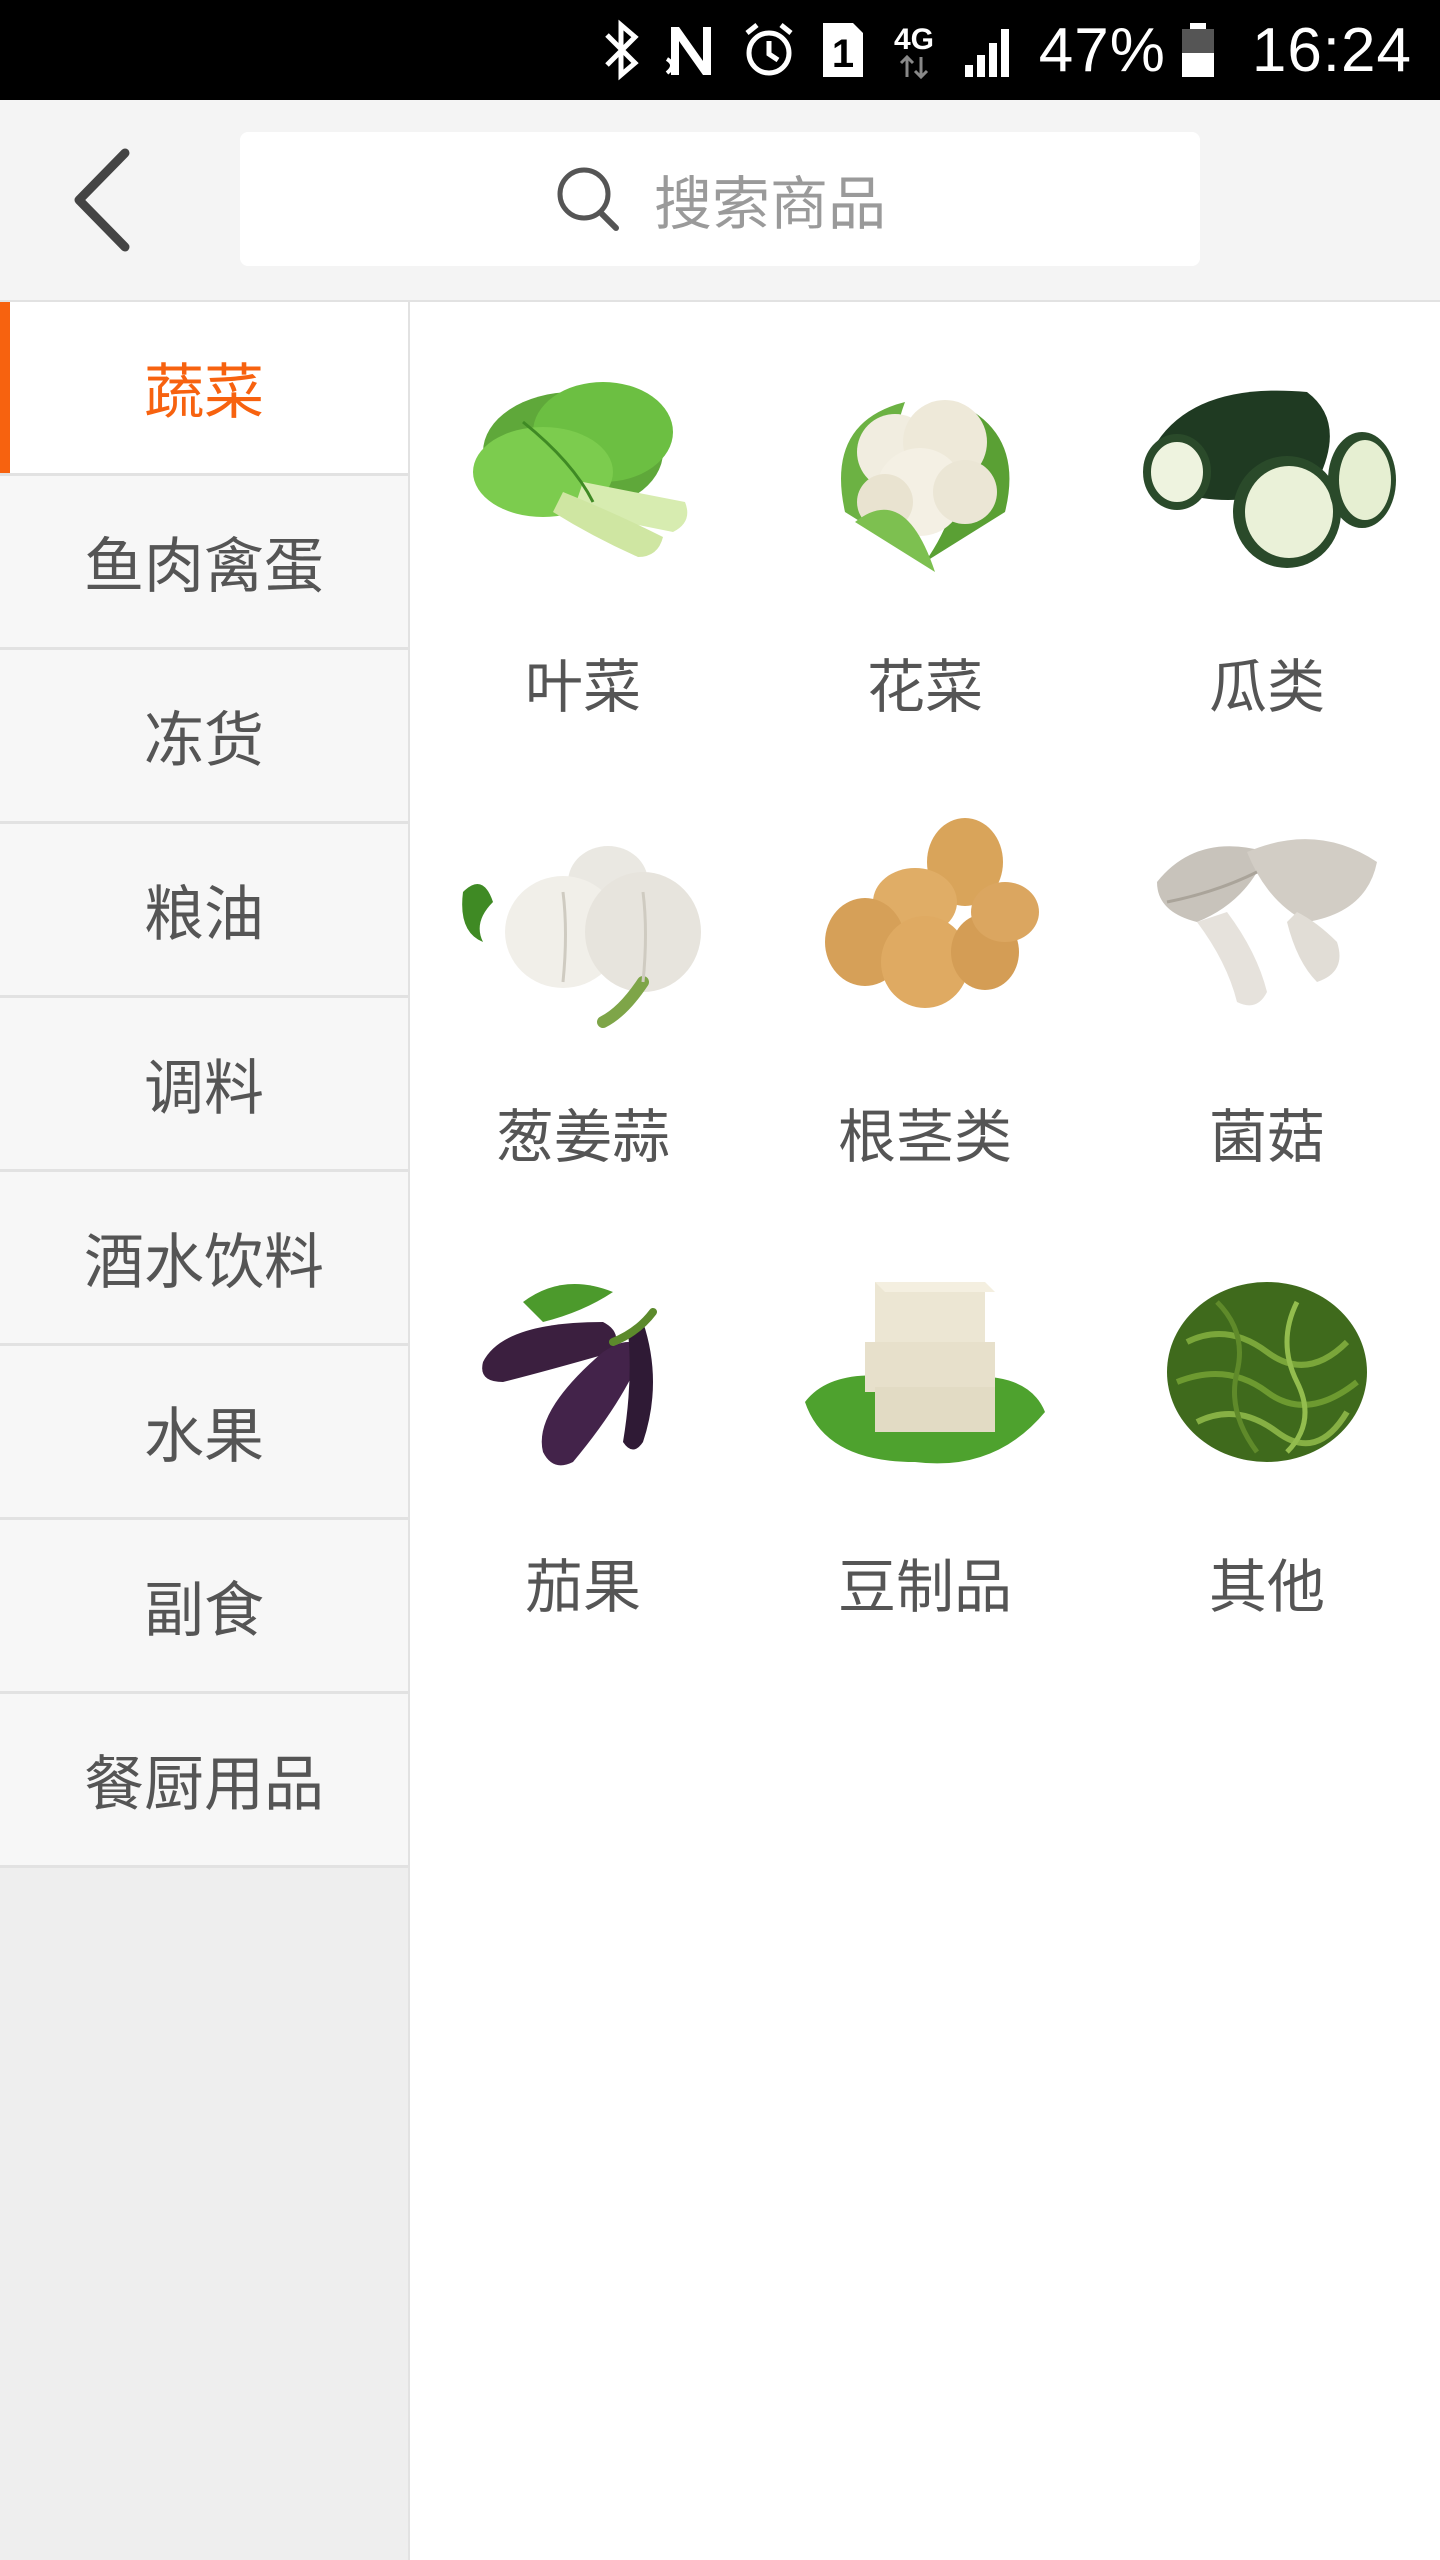 The width and height of the screenshot is (1440, 2560). I want to click on svg-text: 4G, so click(914, 39).